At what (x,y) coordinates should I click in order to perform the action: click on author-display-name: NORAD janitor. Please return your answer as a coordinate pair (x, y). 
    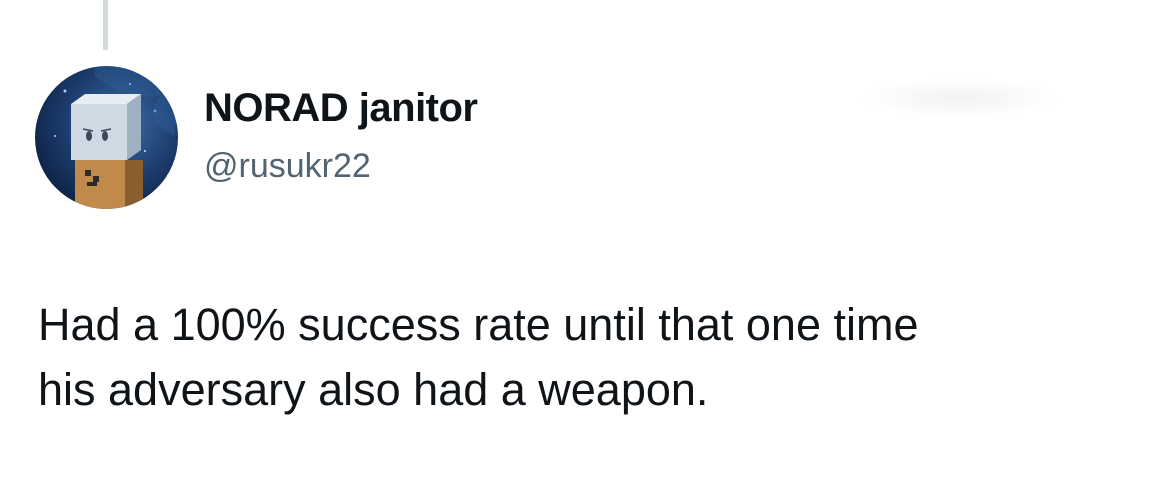
    Looking at the image, I should click on (341, 108).